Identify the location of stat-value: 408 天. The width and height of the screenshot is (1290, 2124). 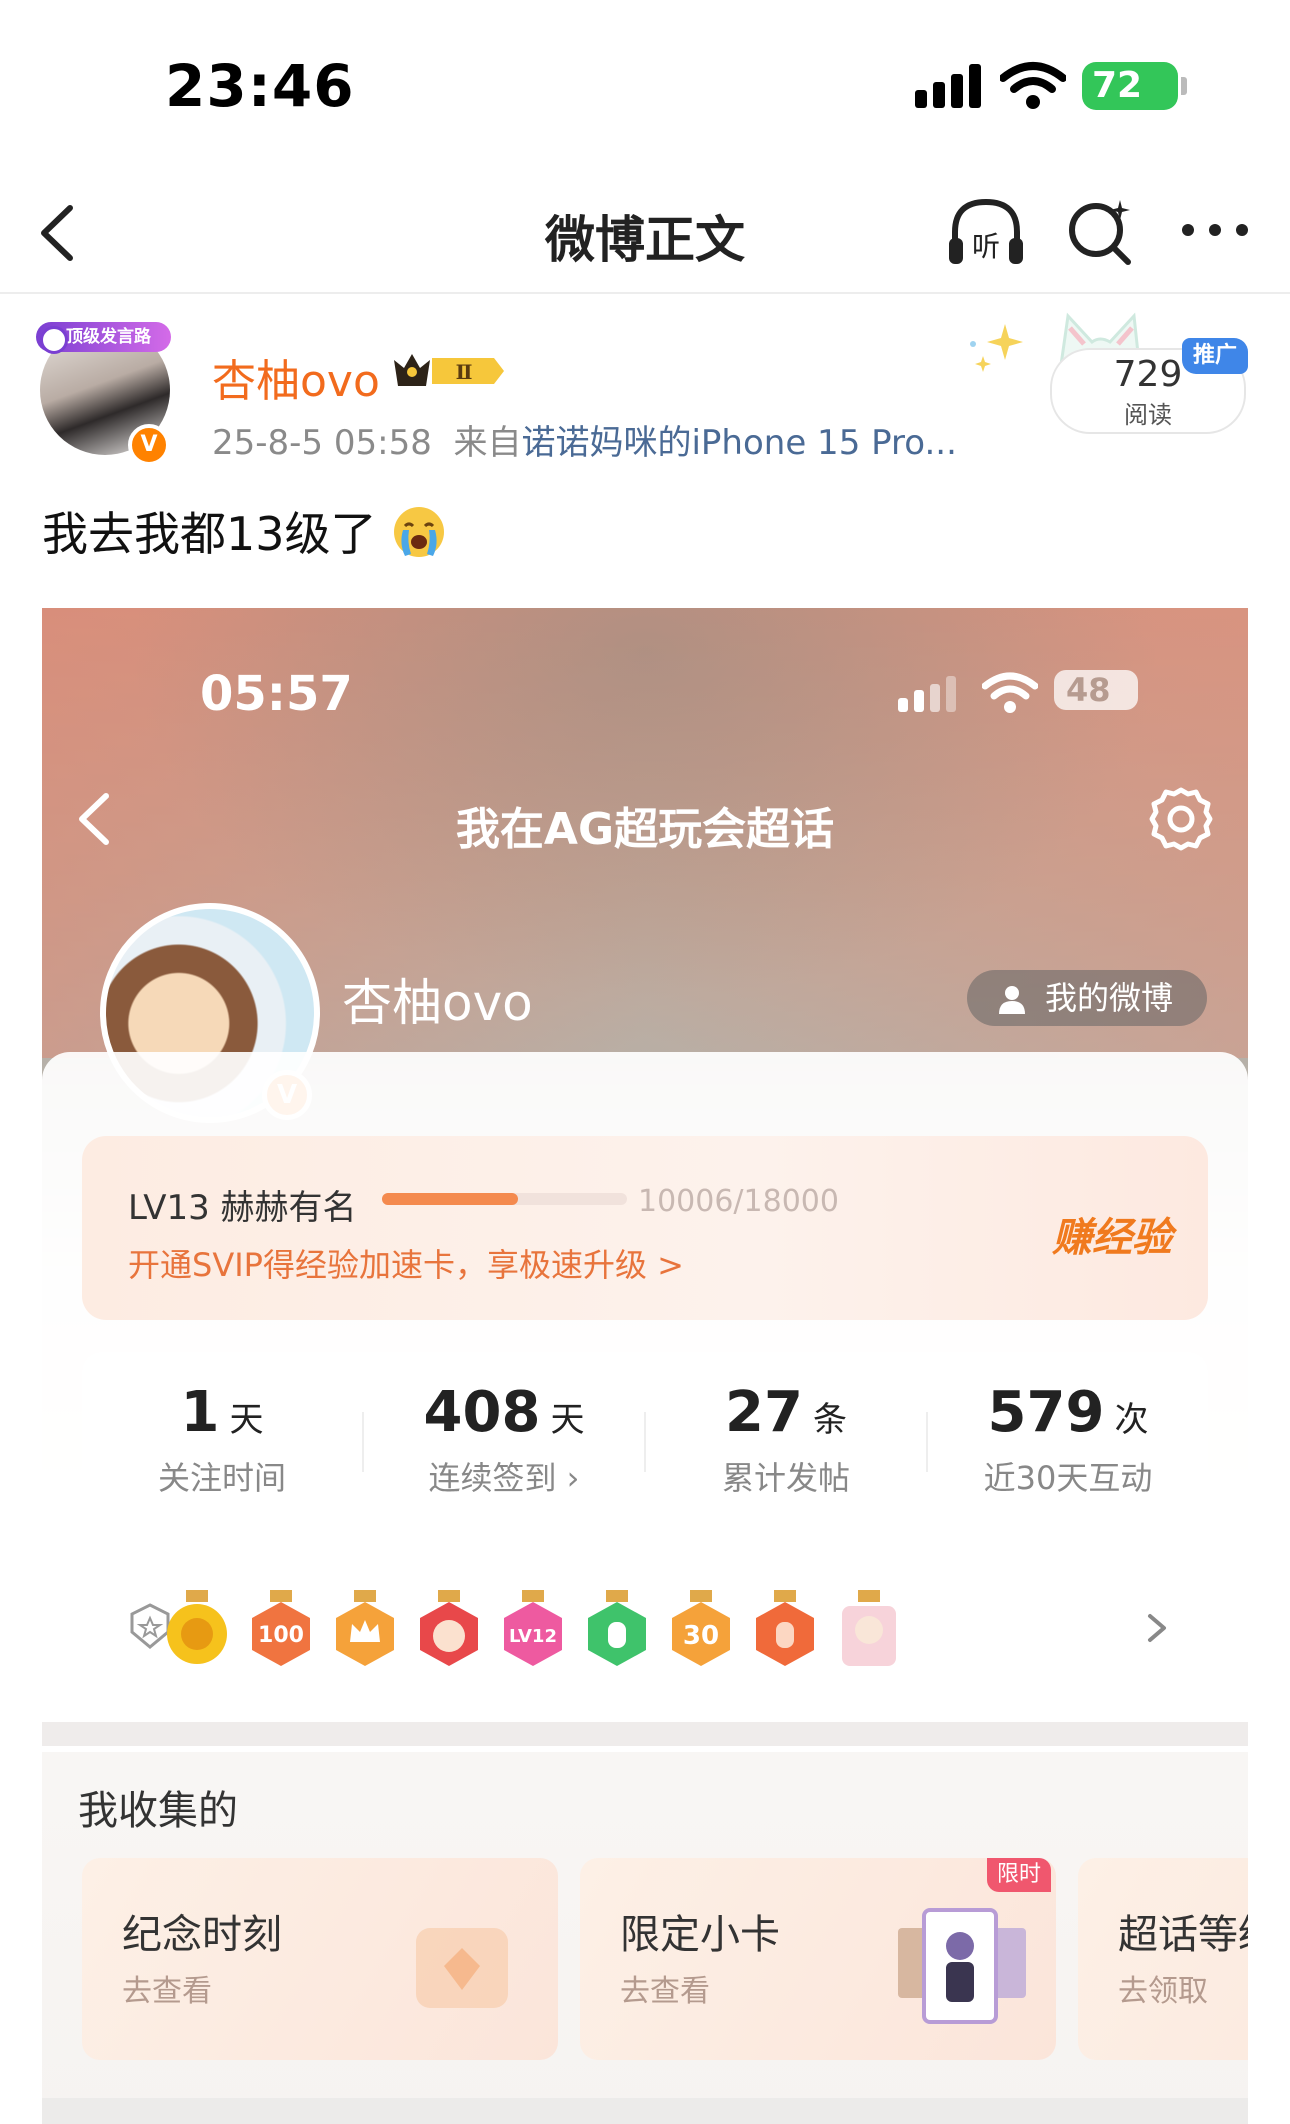
(504, 1412).